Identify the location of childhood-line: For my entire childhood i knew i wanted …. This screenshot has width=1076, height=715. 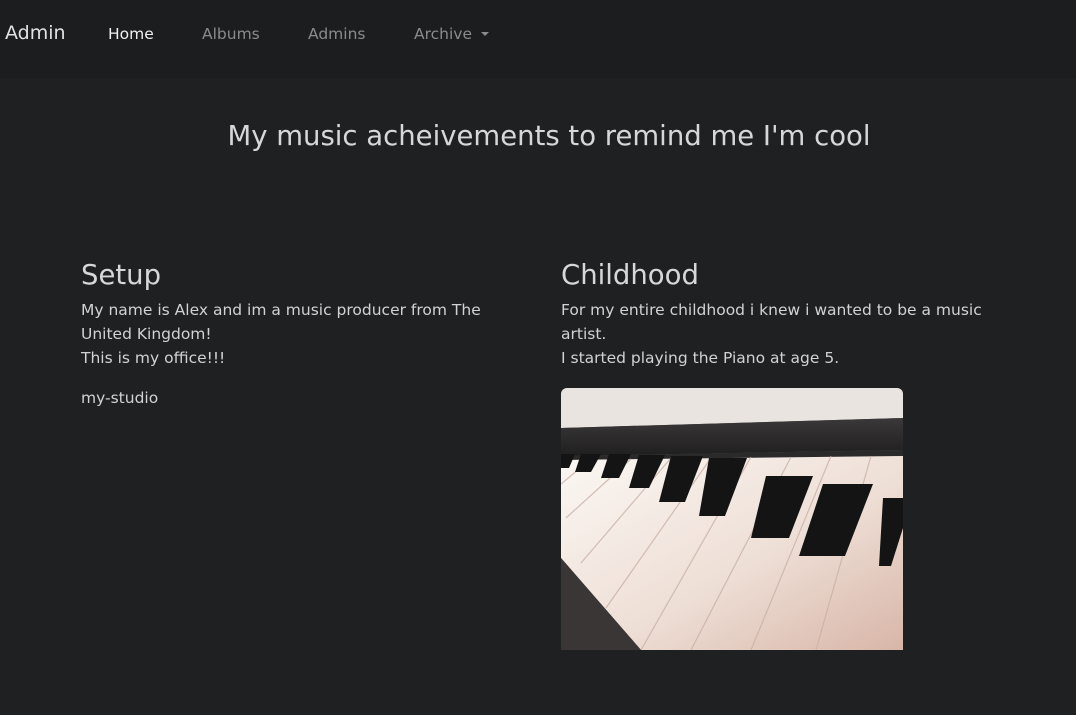
(771, 310).